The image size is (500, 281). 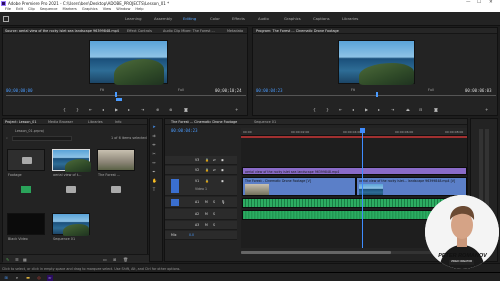 I want to click on program-fit-select: Fit, so click(x=353, y=90).